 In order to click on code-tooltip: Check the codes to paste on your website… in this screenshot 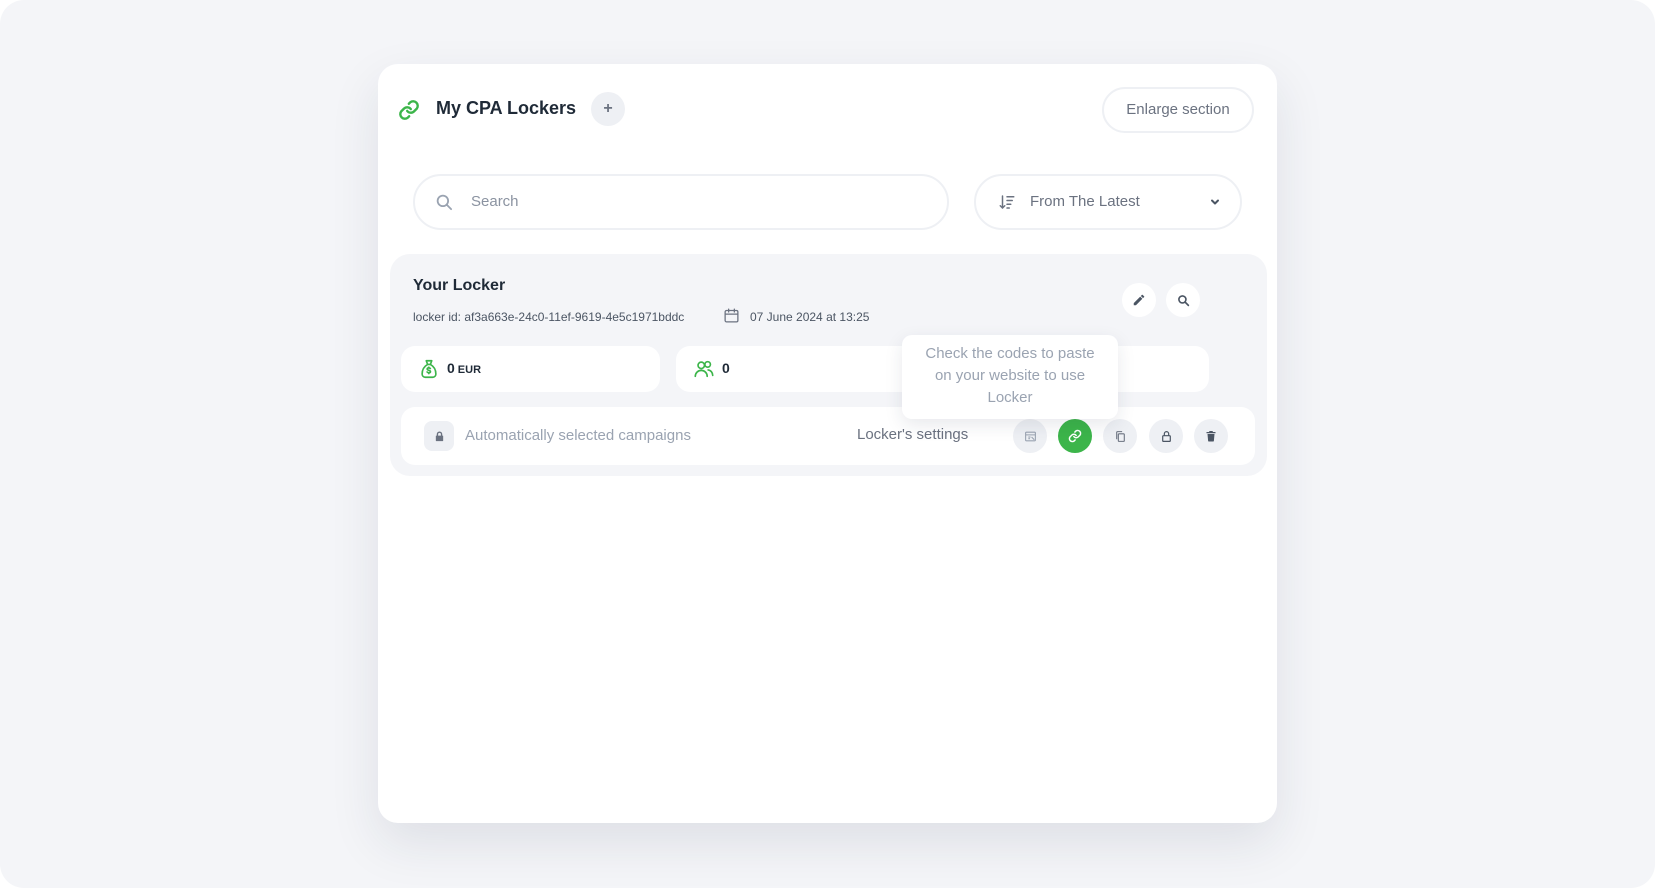, I will do `click(1010, 377)`.